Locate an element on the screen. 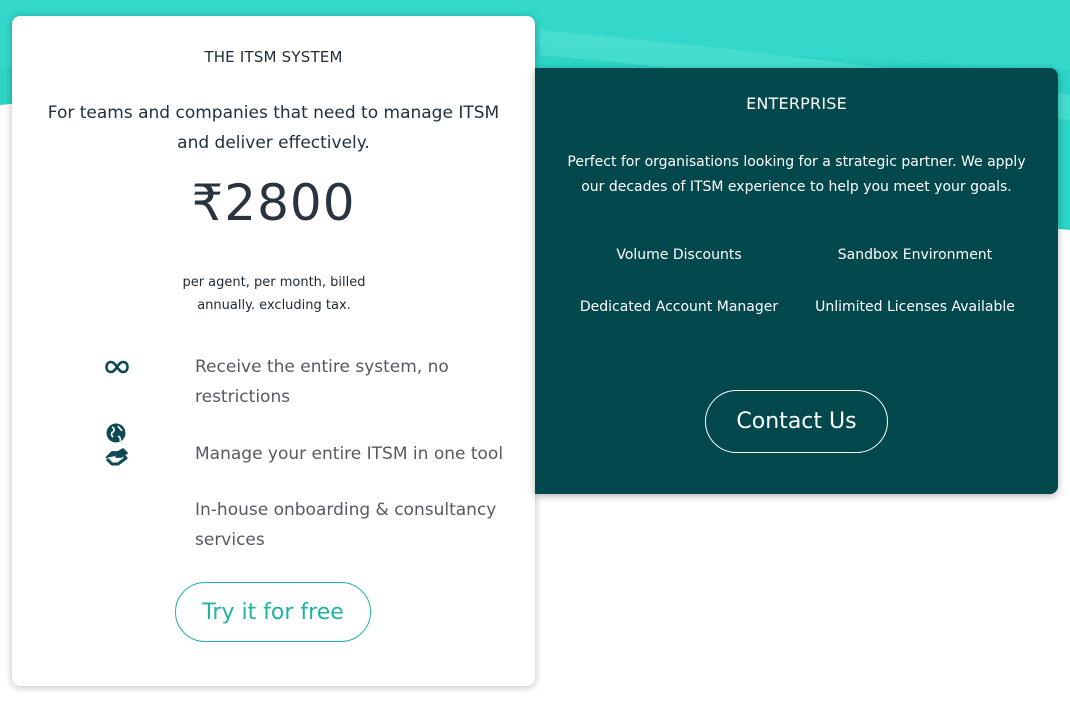 This screenshot has height=706, width=1070. contact-us-button: Contact Us is located at coordinates (796, 421).